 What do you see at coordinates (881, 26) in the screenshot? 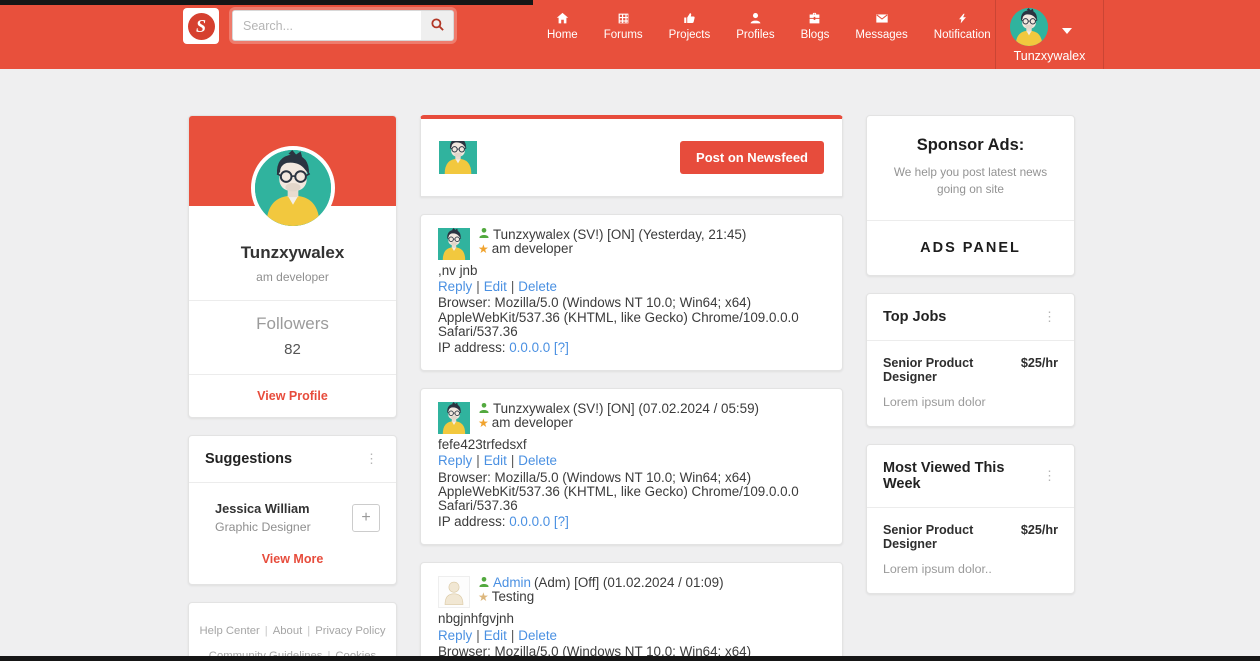
I see `nav-item-messages: Messages` at bounding box center [881, 26].